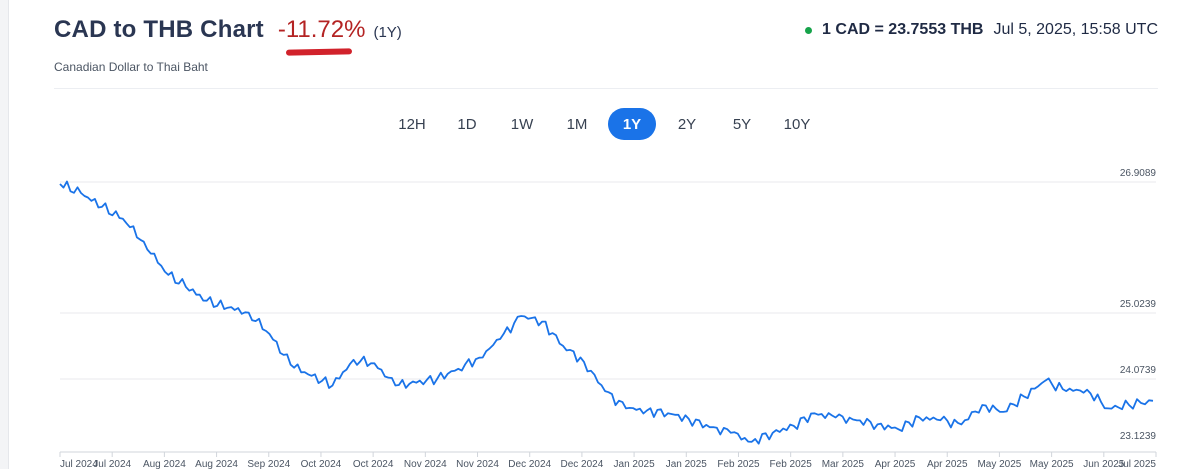 This screenshot has width=1200, height=469. I want to click on y-tick-label: 25.0239, so click(1138, 304).